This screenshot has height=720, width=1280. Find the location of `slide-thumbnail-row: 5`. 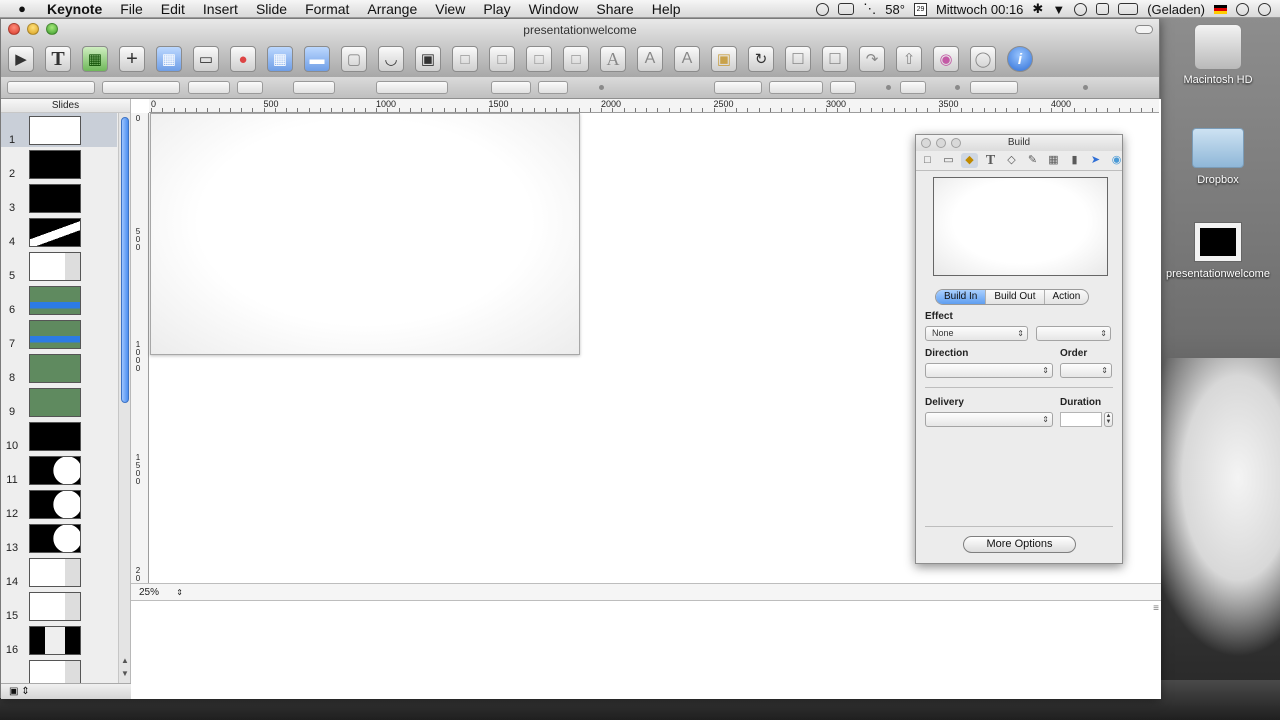

slide-thumbnail-row: 5 is located at coordinates (59, 266).